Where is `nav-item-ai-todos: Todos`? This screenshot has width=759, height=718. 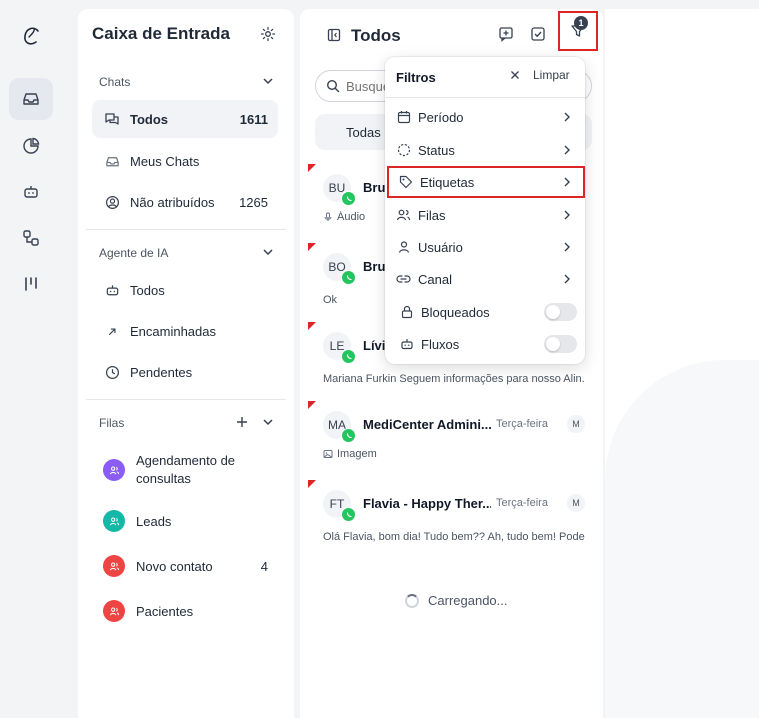
nav-item-ai-todos: Todos is located at coordinates (185, 290).